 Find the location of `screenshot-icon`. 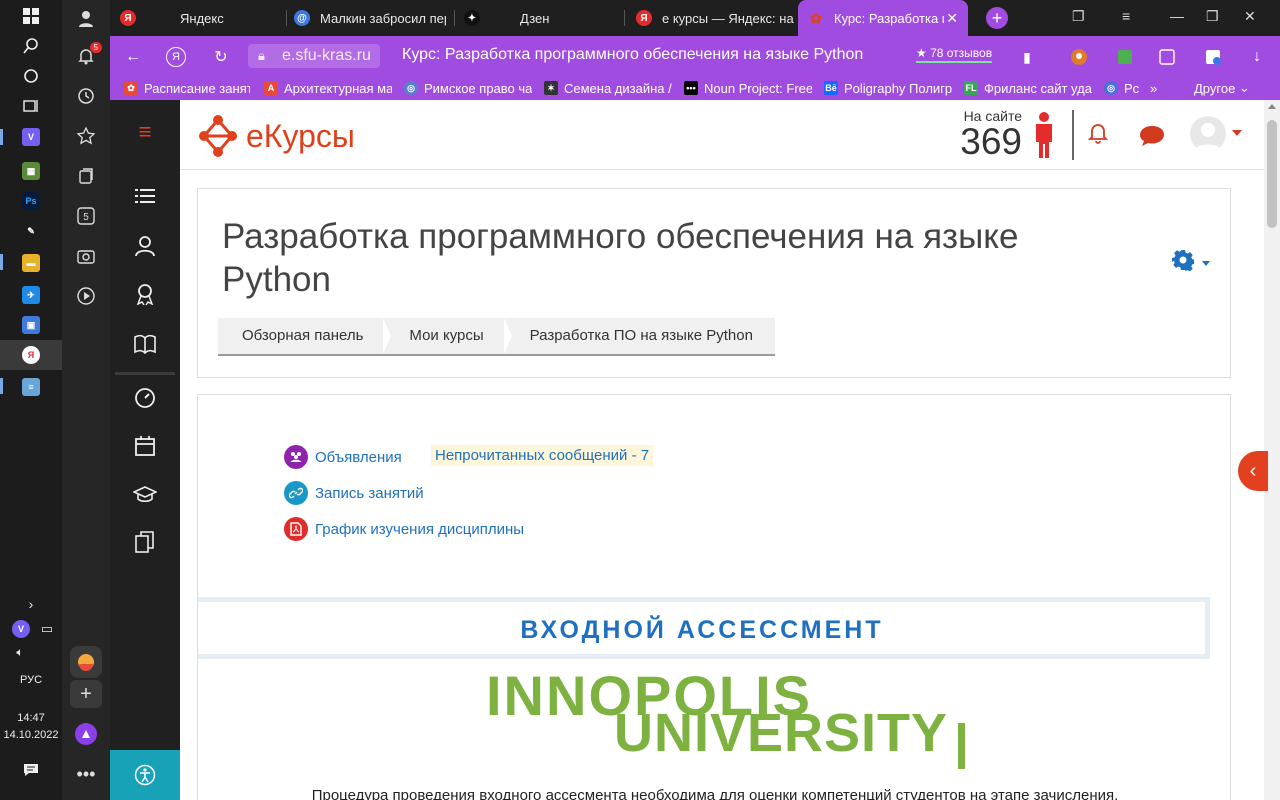

screenshot-icon is located at coordinates (86, 256).